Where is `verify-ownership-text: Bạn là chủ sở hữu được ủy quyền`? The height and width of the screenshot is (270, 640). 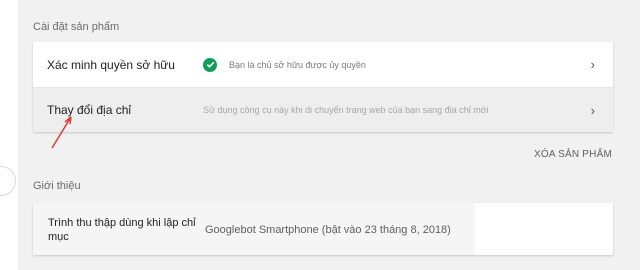
verify-ownership-text: Bạn là chủ sở hữu được ủy quyền is located at coordinates (297, 64).